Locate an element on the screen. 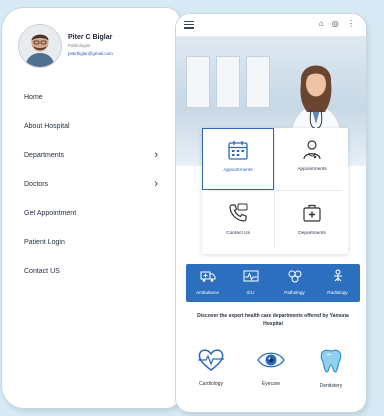 This screenshot has width=384, height=416. service-pathology: Pathology is located at coordinates (294, 282).